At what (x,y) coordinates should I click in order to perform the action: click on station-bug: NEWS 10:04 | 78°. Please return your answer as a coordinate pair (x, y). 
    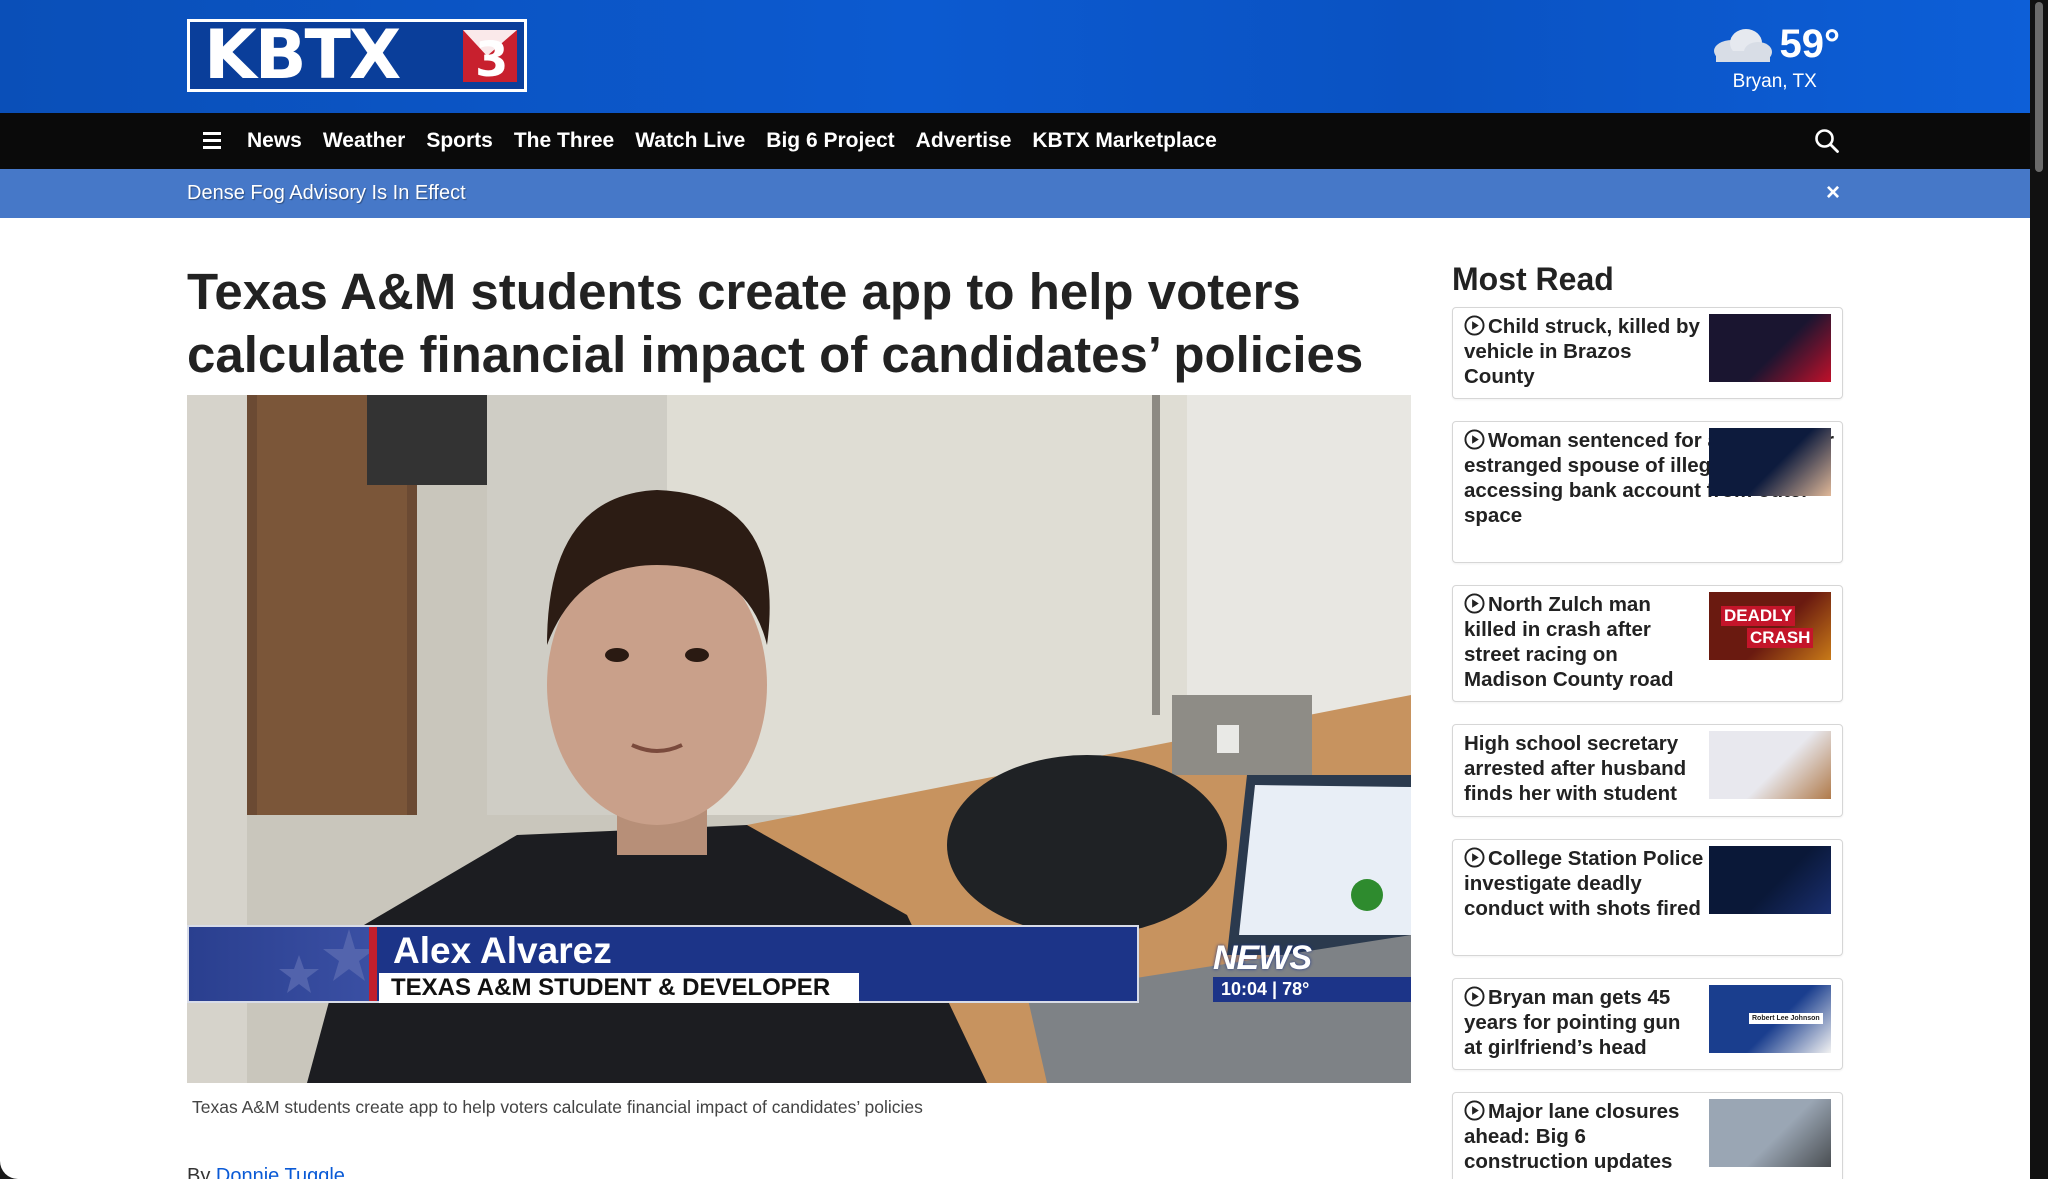
    Looking at the image, I should click on (1312, 970).